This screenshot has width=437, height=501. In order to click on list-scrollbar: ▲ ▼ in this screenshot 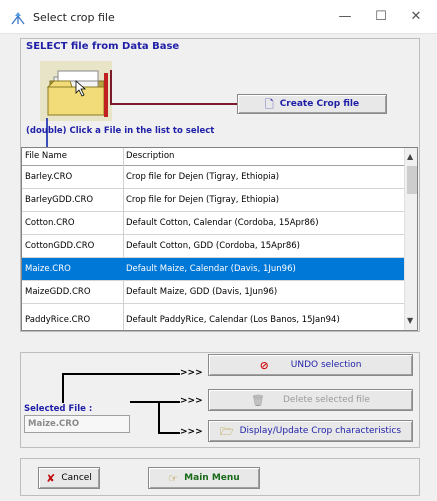, I will do `click(410, 239)`.